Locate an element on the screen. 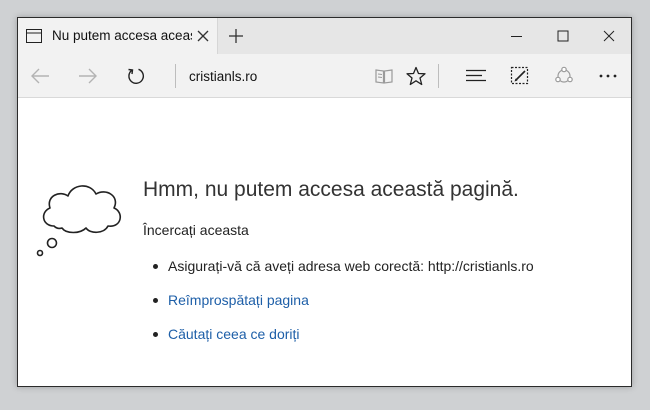 Image resolution: width=650 pixels, height=410 pixels. hub-icon is located at coordinates (476, 75).